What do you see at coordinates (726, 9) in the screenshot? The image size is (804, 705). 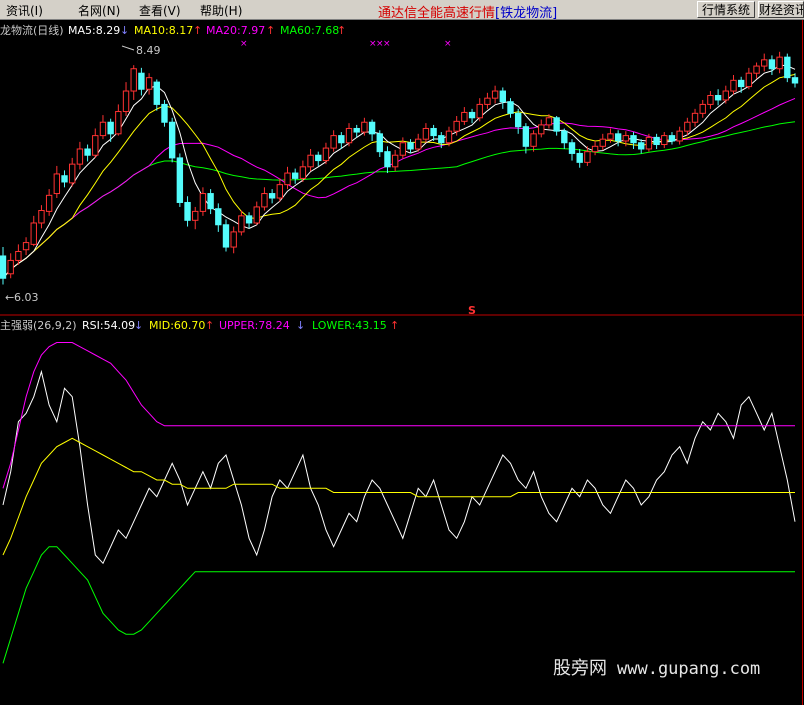 I see `quote-system-button: 行情系统` at bounding box center [726, 9].